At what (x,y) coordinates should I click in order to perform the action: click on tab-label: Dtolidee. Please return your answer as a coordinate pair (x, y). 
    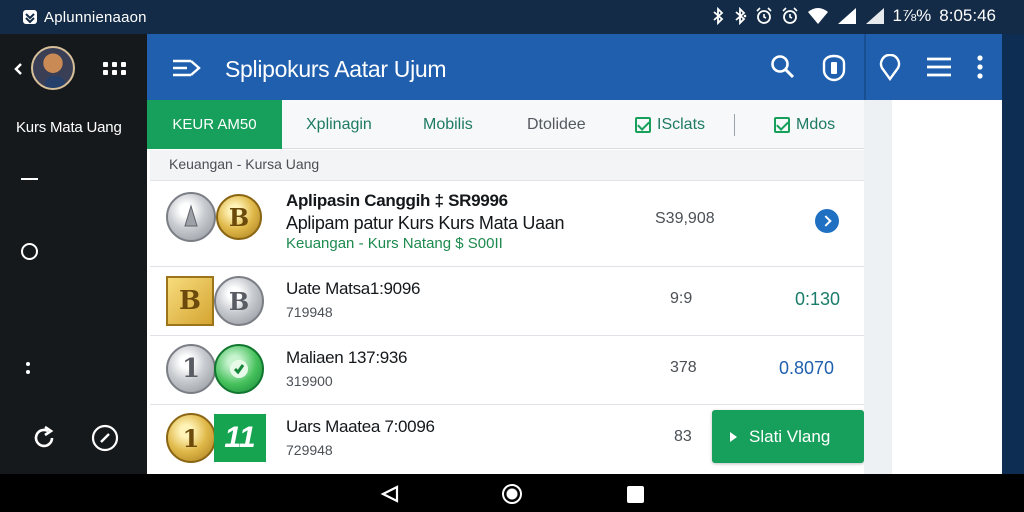
    Looking at the image, I should click on (556, 124).